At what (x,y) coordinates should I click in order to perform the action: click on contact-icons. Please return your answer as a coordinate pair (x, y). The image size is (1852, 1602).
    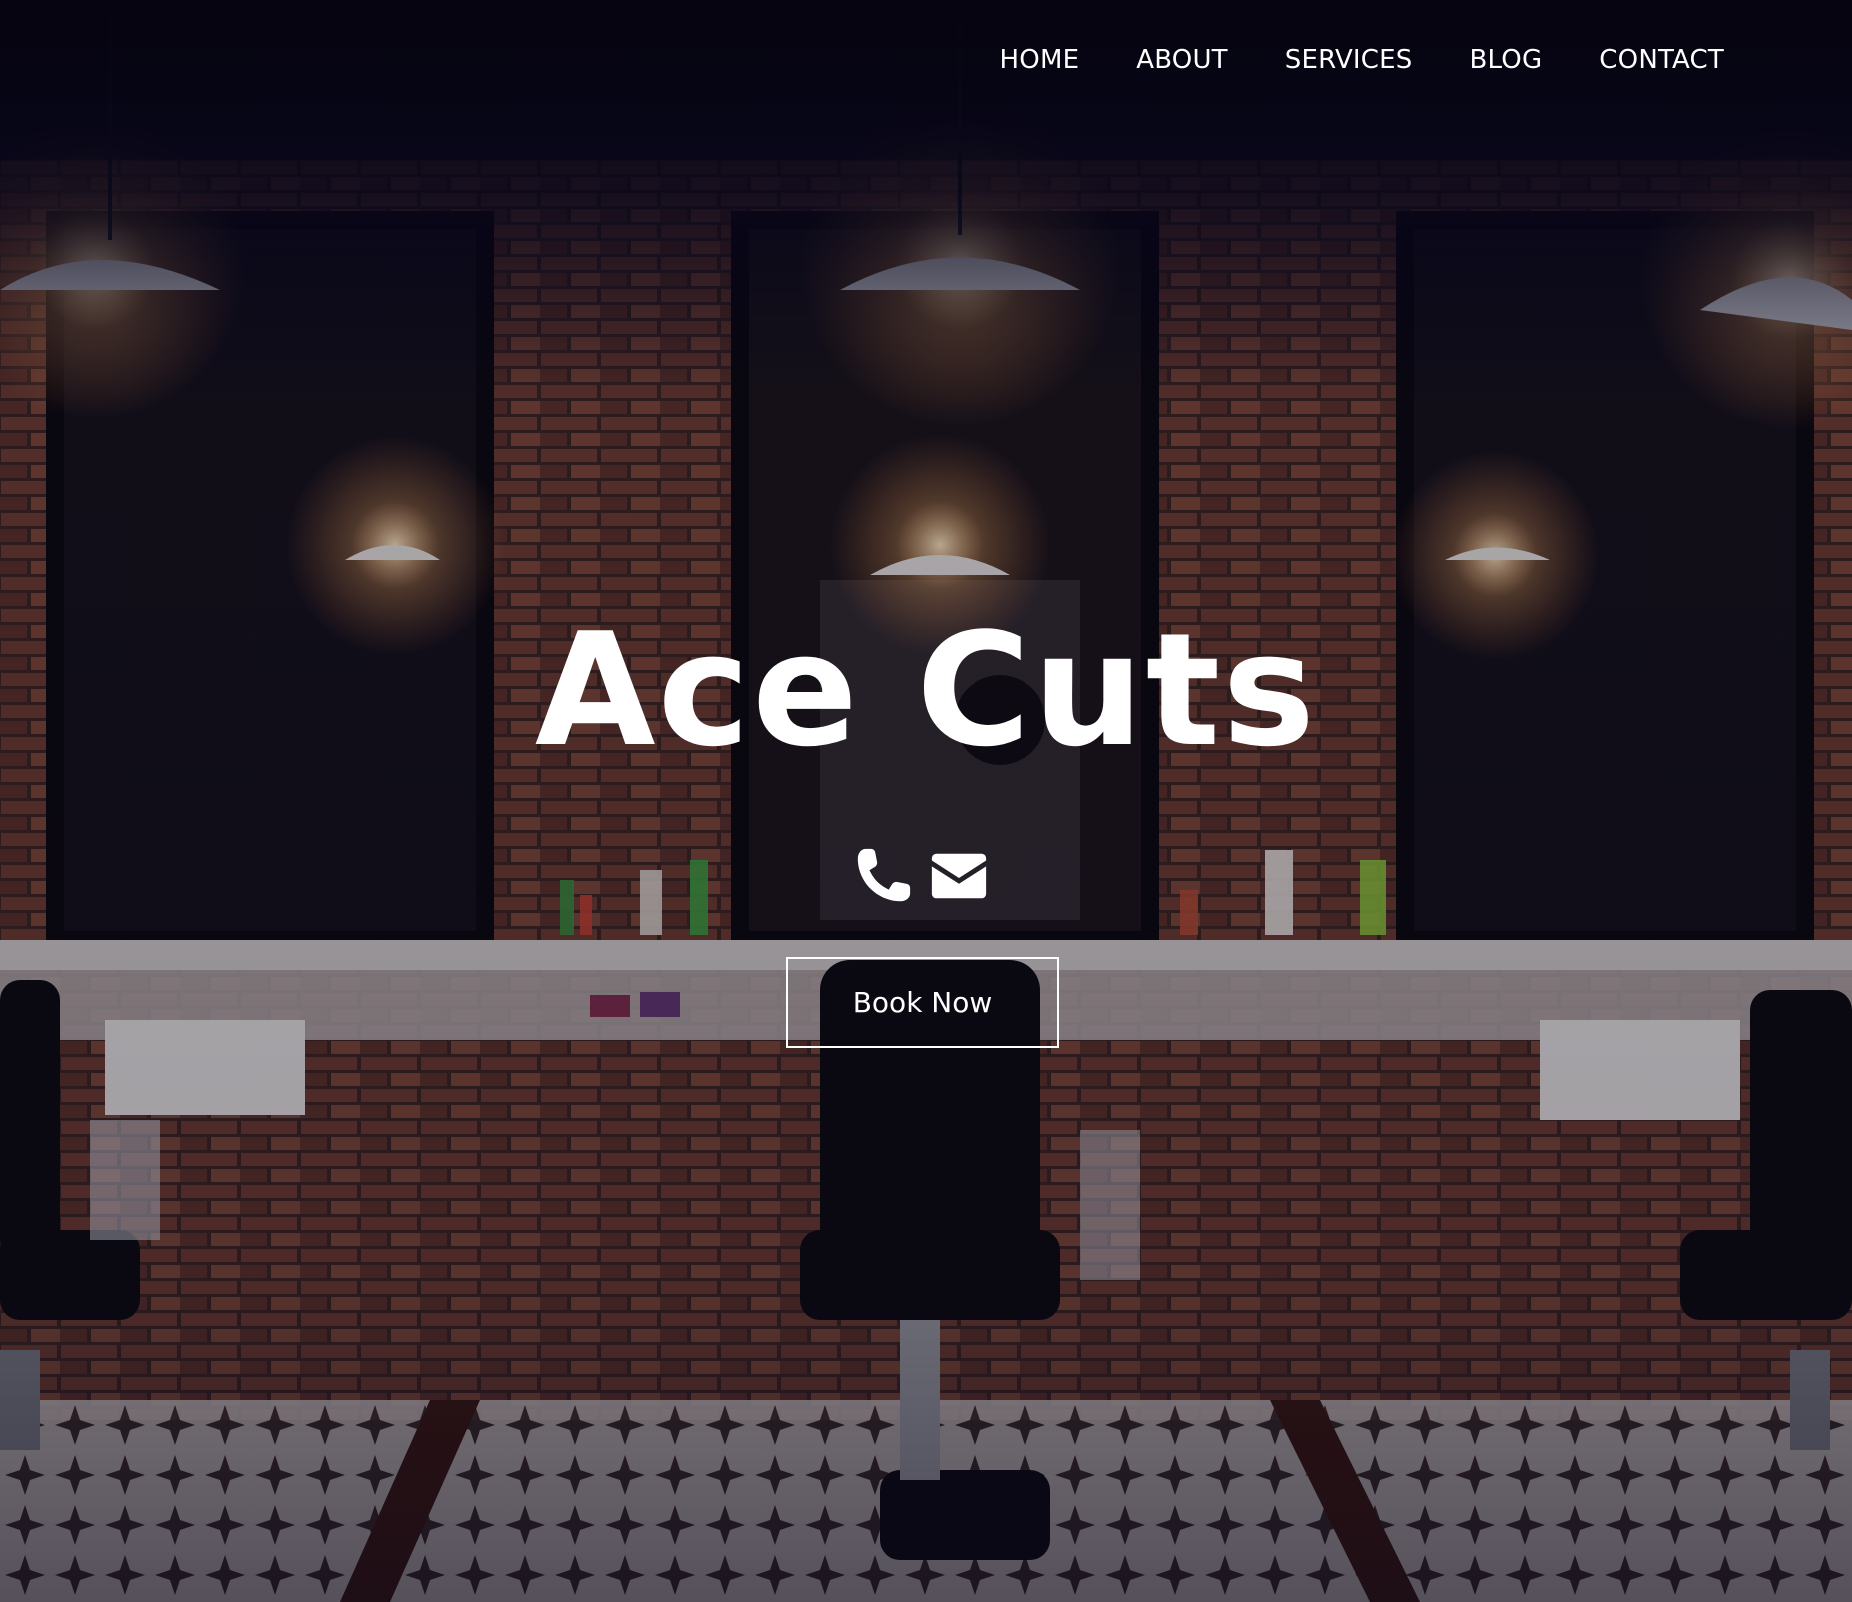
    Looking at the image, I should click on (921, 878).